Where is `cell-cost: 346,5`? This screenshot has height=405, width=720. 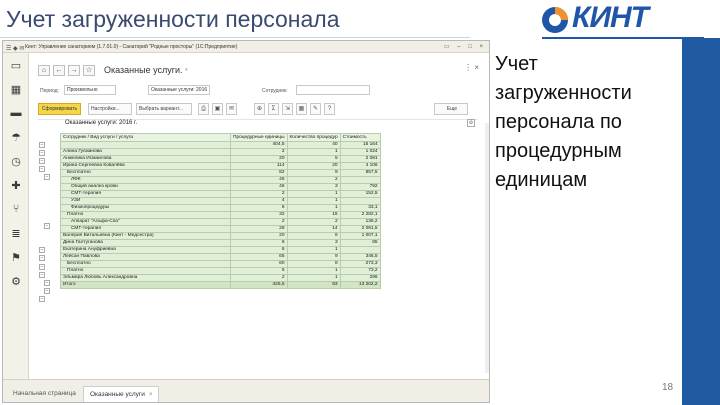 cell-cost: 346,5 is located at coordinates (360, 257).